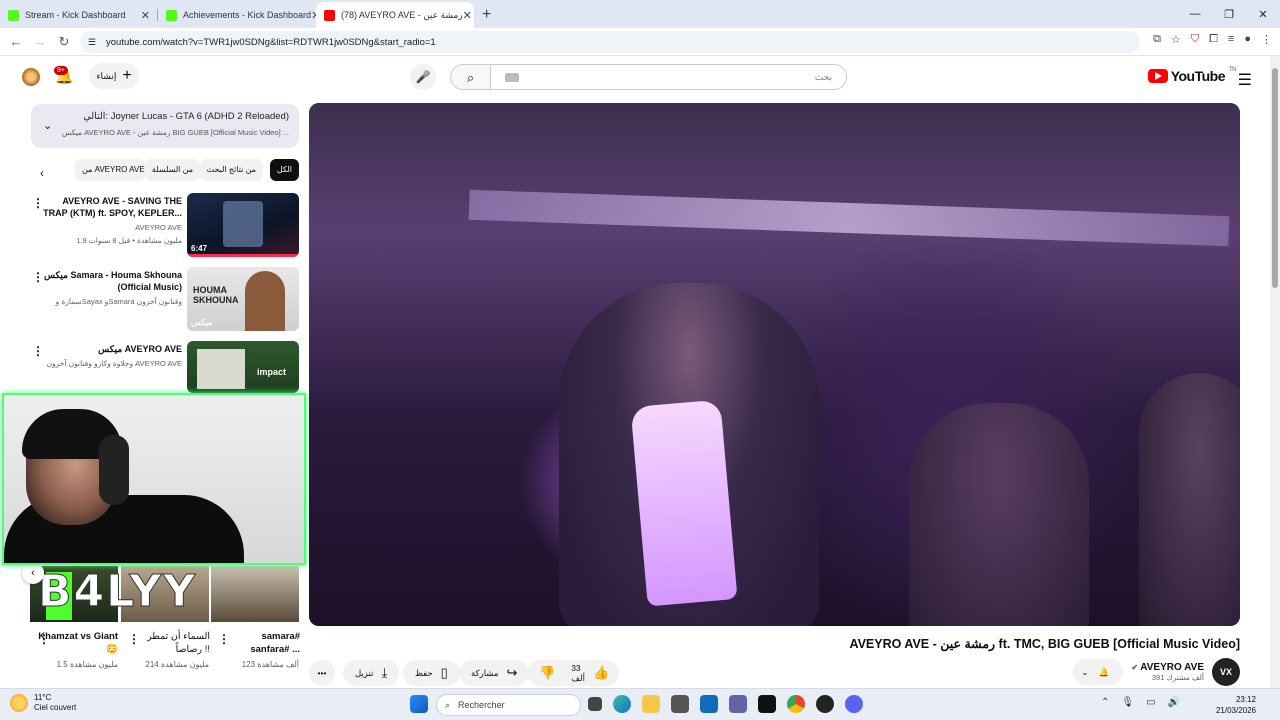  I want to click on windows-start-icon, so click(419, 704).